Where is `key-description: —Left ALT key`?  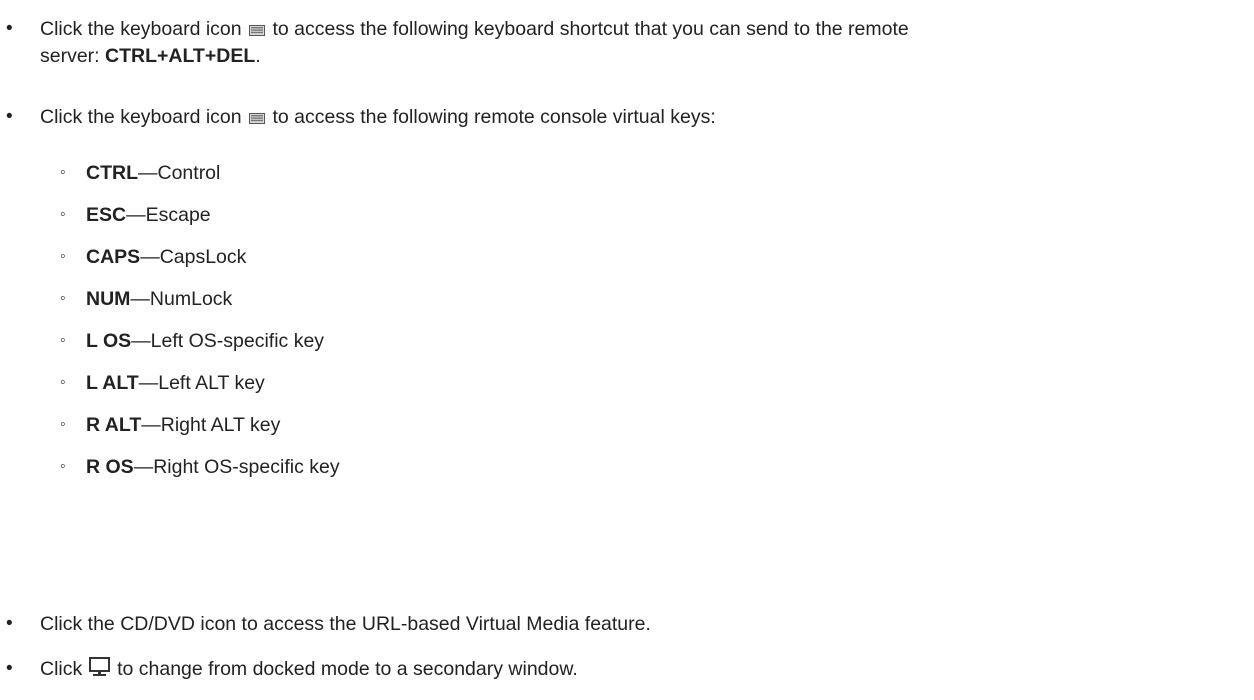
key-description: —Left ALT key is located at coordinates (201, 383).